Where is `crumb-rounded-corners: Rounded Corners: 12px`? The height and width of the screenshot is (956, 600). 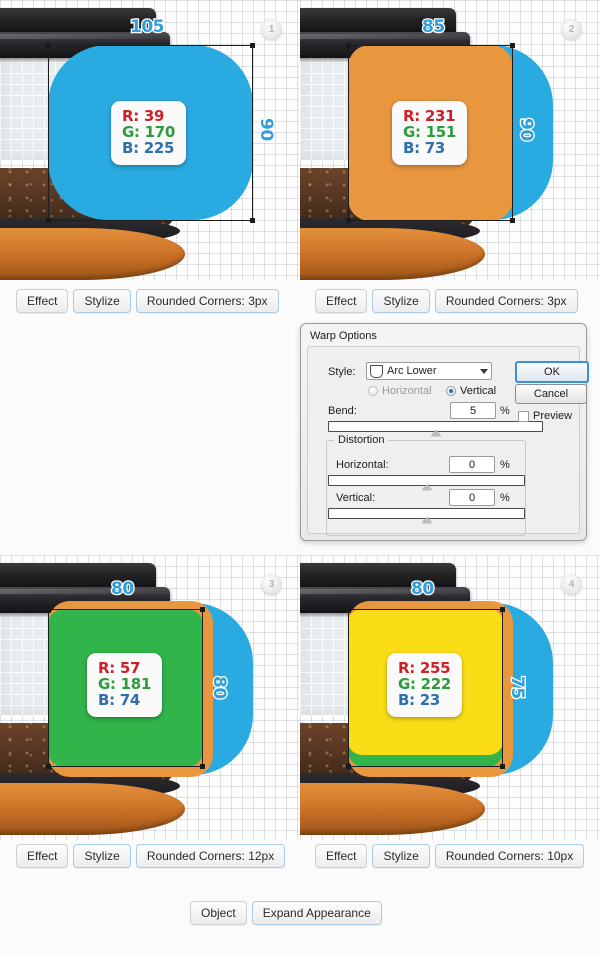
crumb-rounded-corners: Rounded Corners: 12px is located at coordinates (210, 856).